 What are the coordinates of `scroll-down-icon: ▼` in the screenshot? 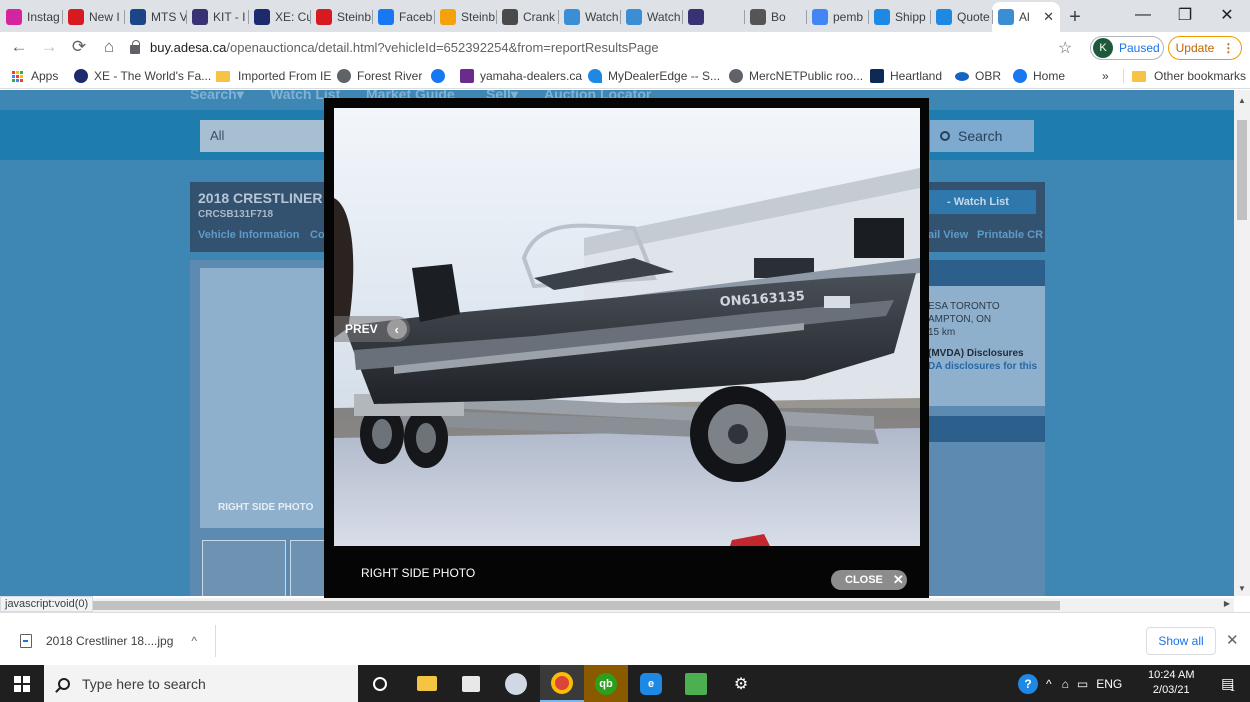 It's located at (1242, 588).